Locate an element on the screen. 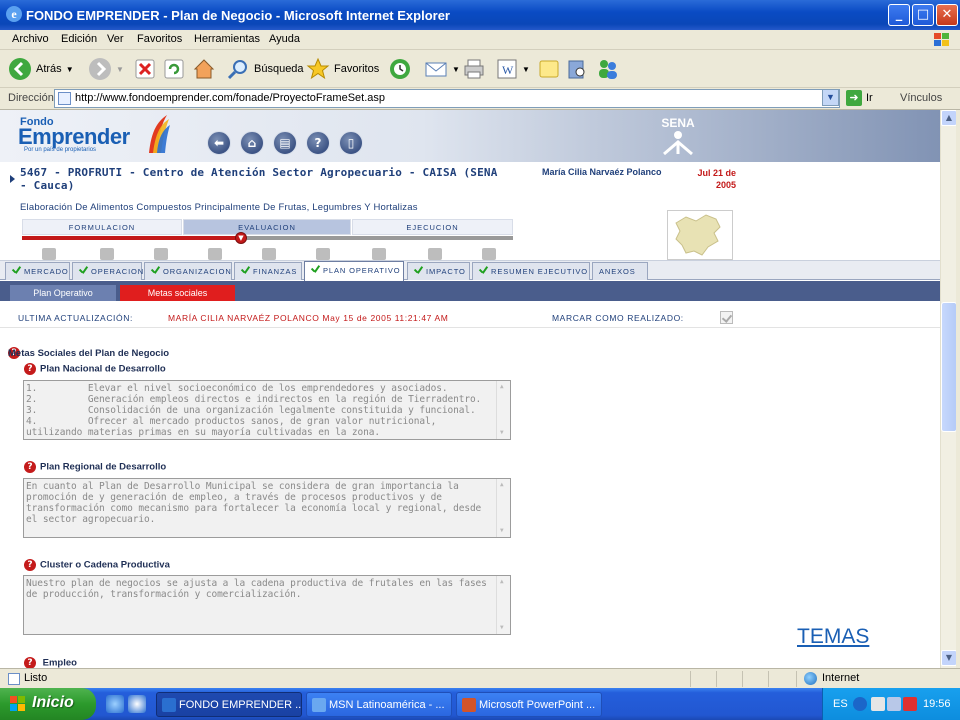  mail-dropdown-icon: ▼ is located at coordinates (456, 69).